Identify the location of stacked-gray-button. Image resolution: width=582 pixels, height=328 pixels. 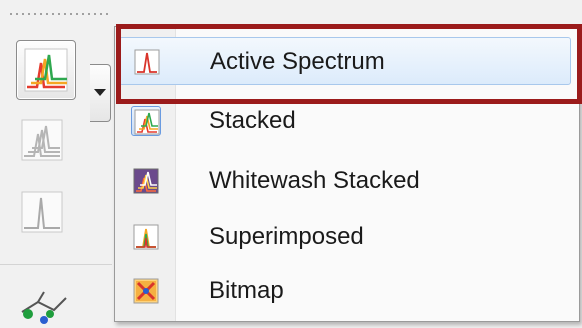
(42, 140).